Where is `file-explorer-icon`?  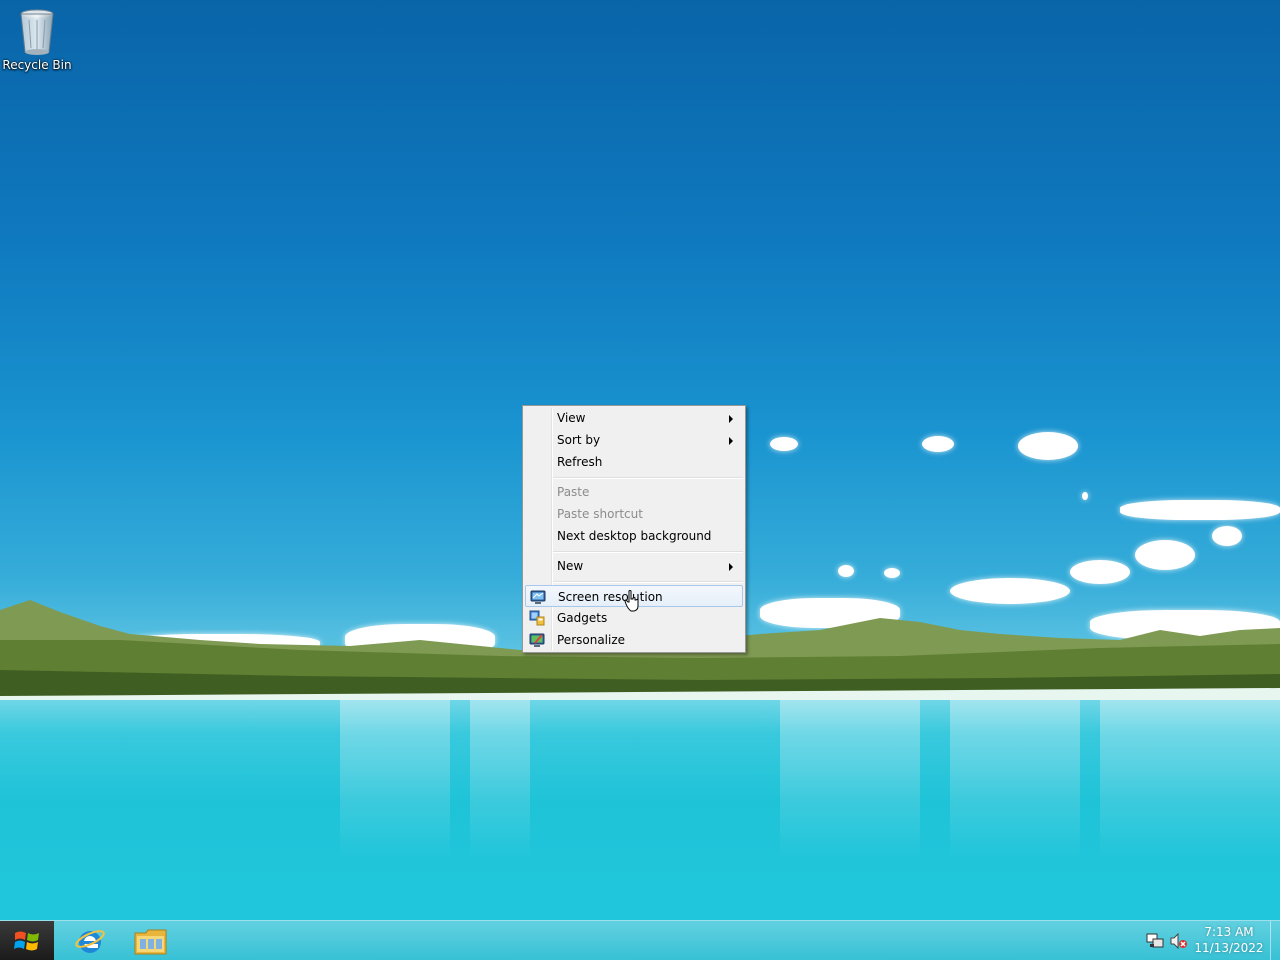
file-explorer-icon is located at coordinates (150, 942).